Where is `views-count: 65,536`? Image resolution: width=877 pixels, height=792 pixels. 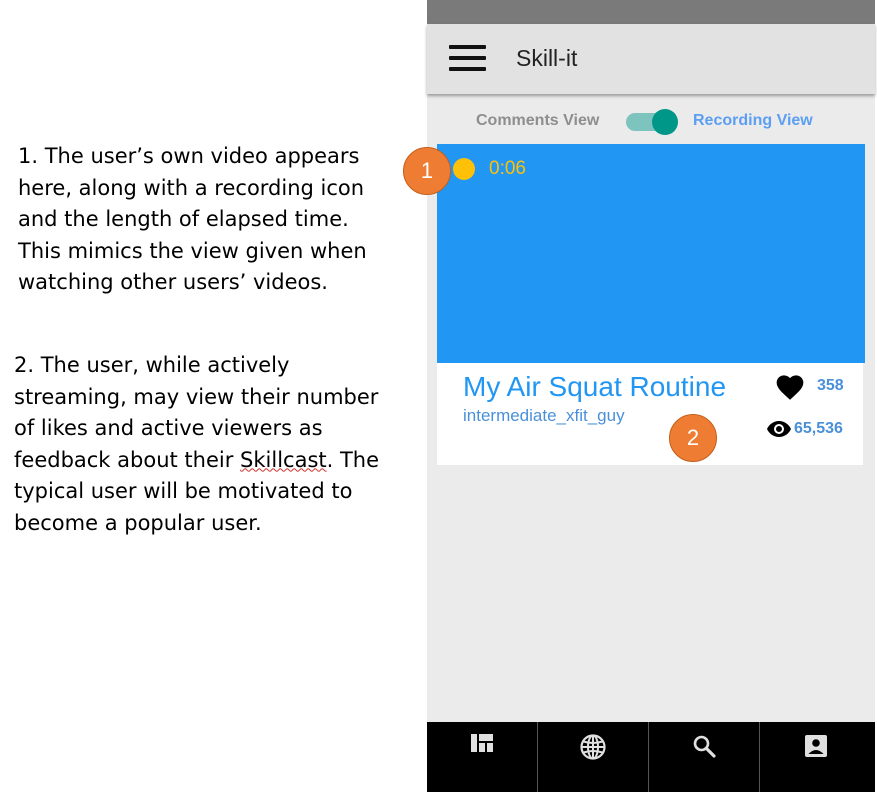 views-count: 65,536 is located at coordinates (818, 428).